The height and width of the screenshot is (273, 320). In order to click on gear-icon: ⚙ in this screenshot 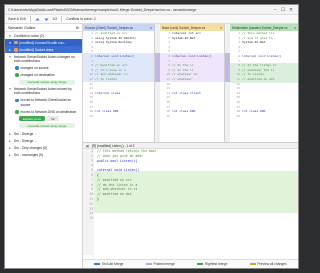, I will do `click(77, 28)`.